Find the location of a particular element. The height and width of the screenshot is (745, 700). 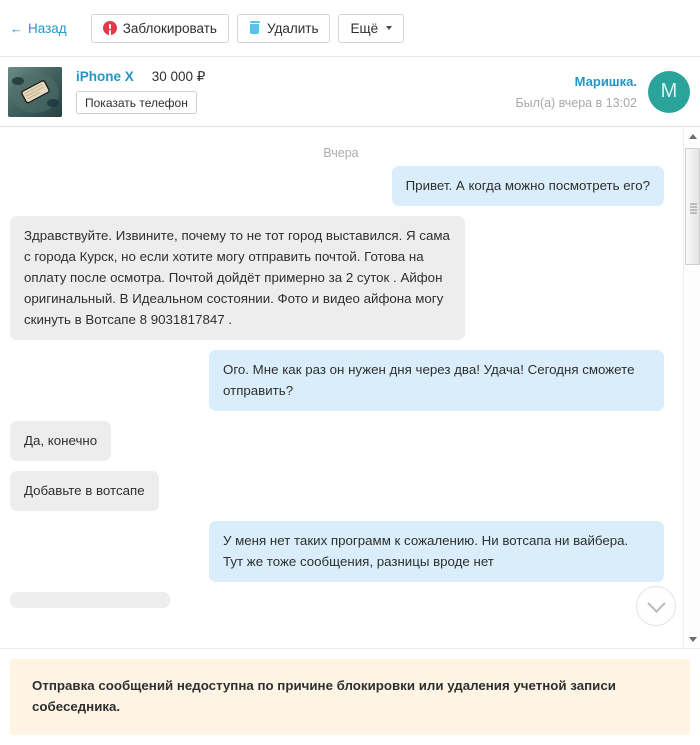

incoming-message-bubble: Добавьте в вотсапе is located at coordinates (84, 491).